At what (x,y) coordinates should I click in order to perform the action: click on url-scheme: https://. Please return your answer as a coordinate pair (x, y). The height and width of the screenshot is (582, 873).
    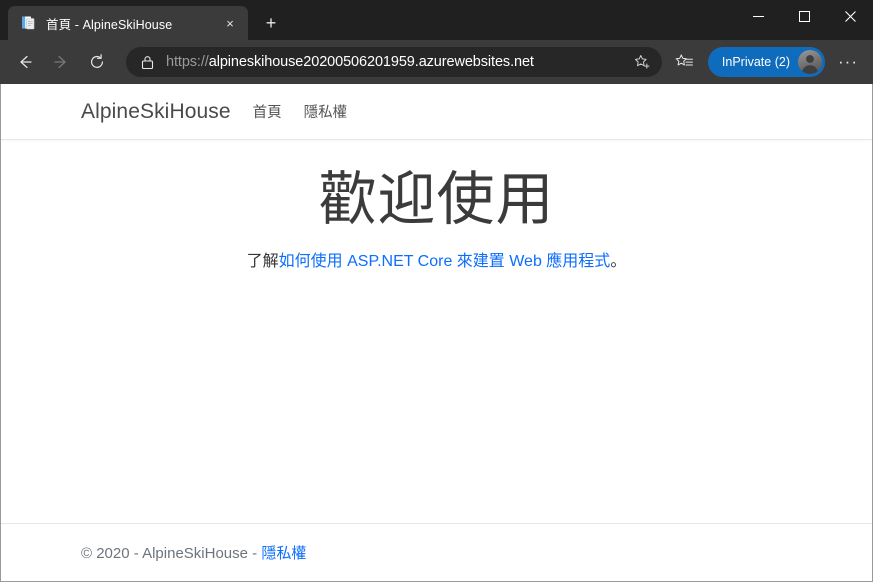
    Looking at the image, I should click on (187, 62).